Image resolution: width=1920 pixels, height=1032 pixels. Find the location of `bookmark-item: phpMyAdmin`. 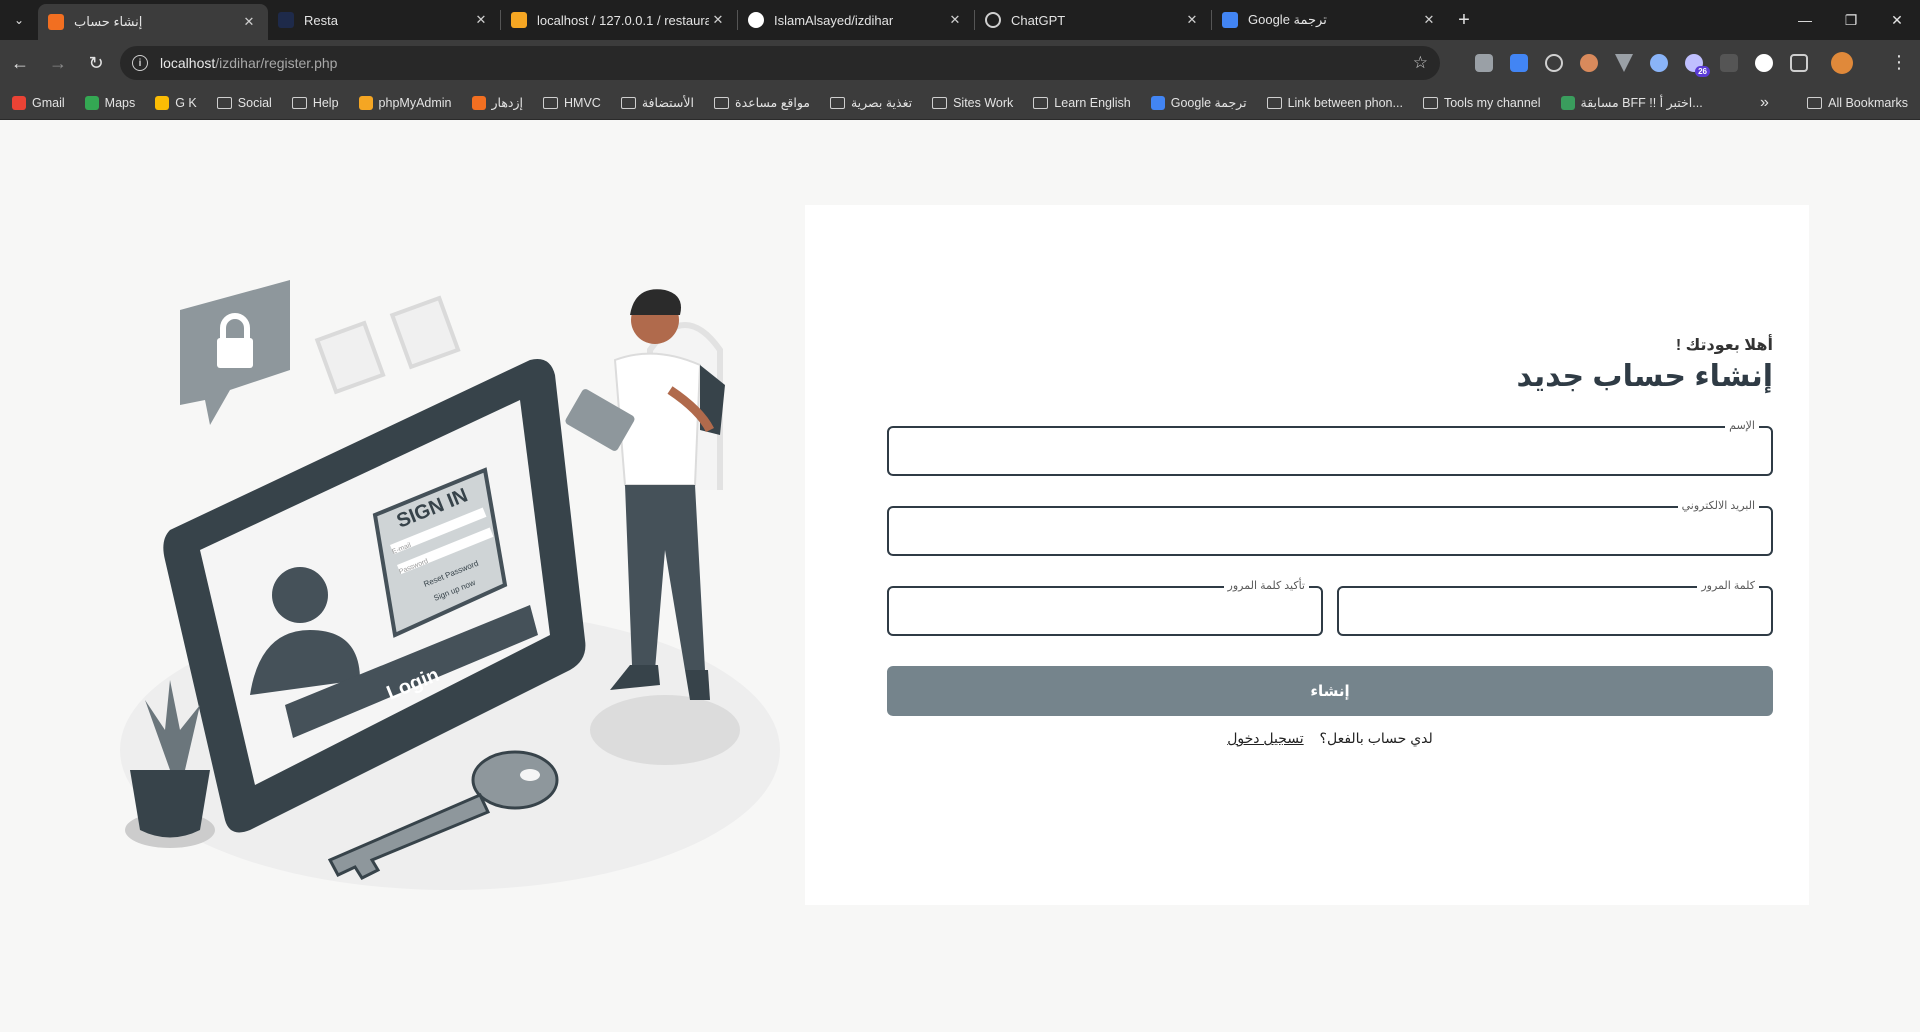

bookmark-item: phpMyAdmin is located at coordinates (405, 102).